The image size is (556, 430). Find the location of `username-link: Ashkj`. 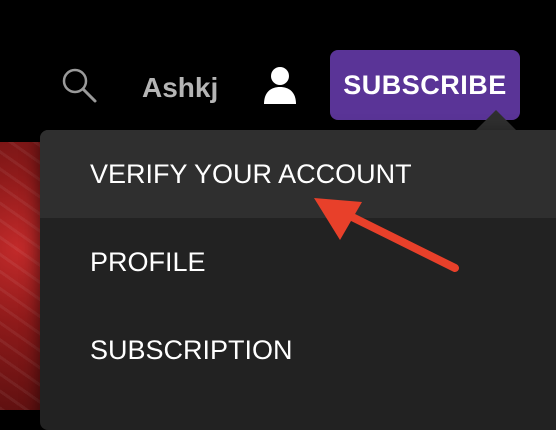

username-link: Ashkj is located at coordinates (180, 88).